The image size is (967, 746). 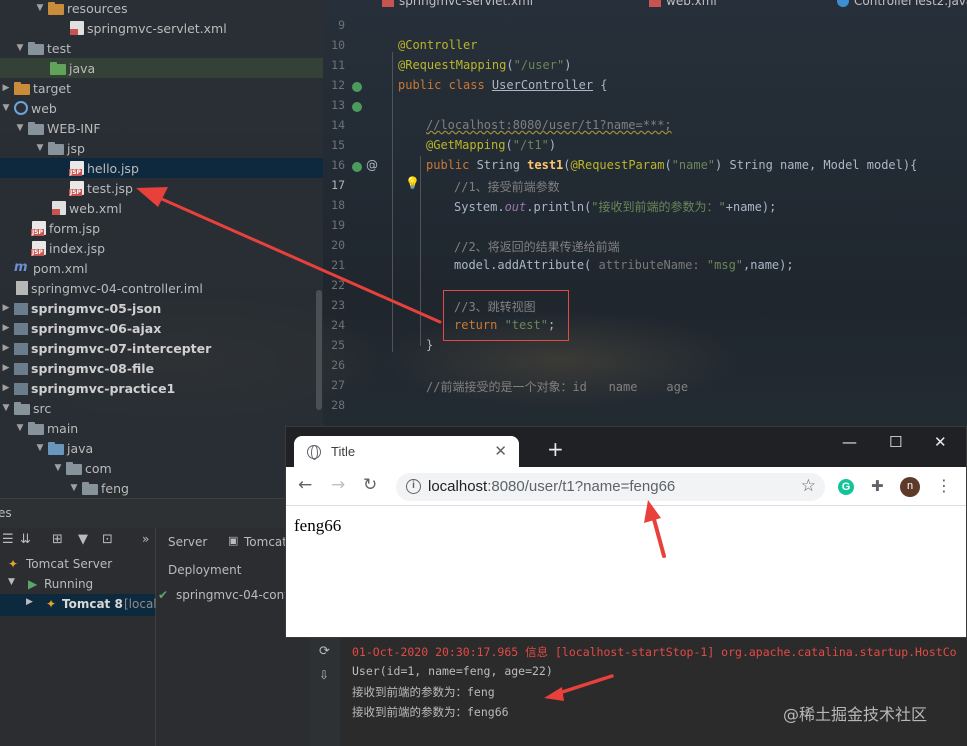 What do you see at coordinates (808, 486) in the screenshot?
I see `bookmark-star-icon: ☆` at bounding box center [808, 486].